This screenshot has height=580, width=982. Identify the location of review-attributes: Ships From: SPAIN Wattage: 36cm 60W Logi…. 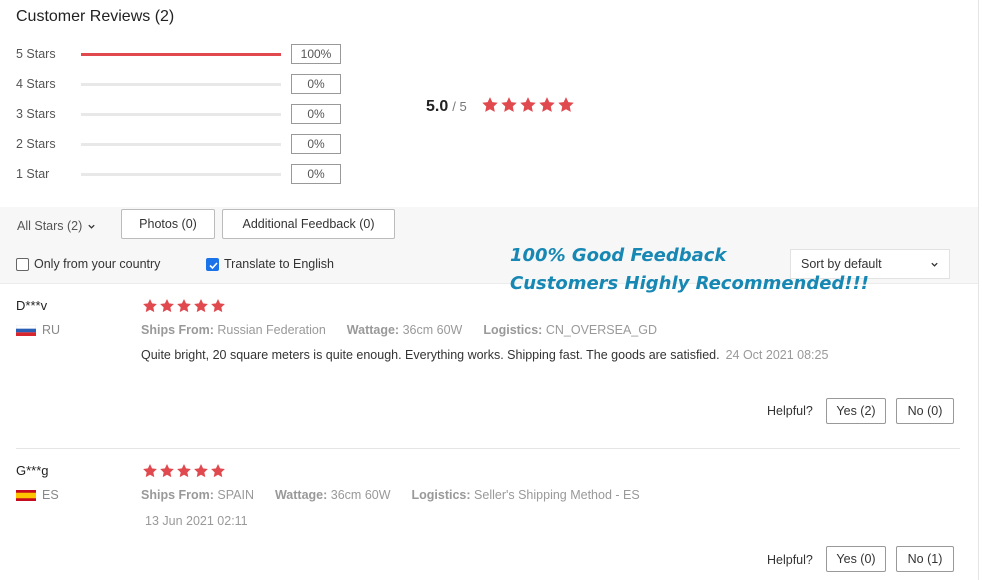
(390, 495).